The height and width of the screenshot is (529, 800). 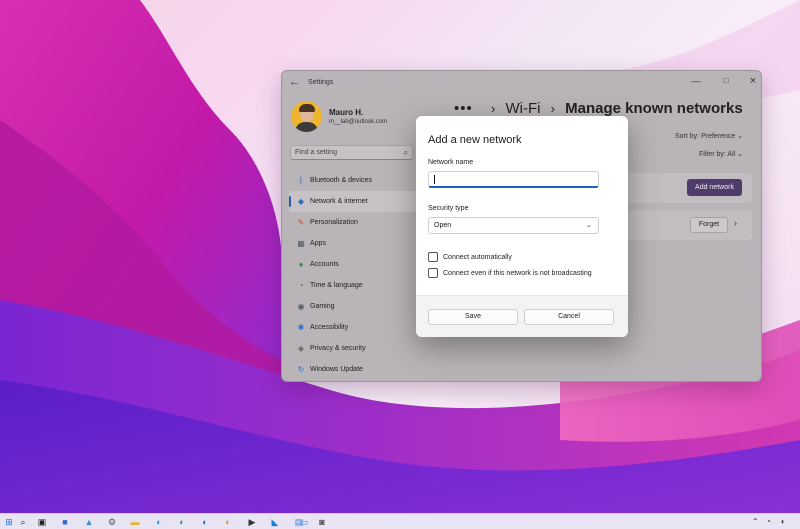 I want to click on sidebar-item-apps: ▦ Apps, so click(x=354, y=243).